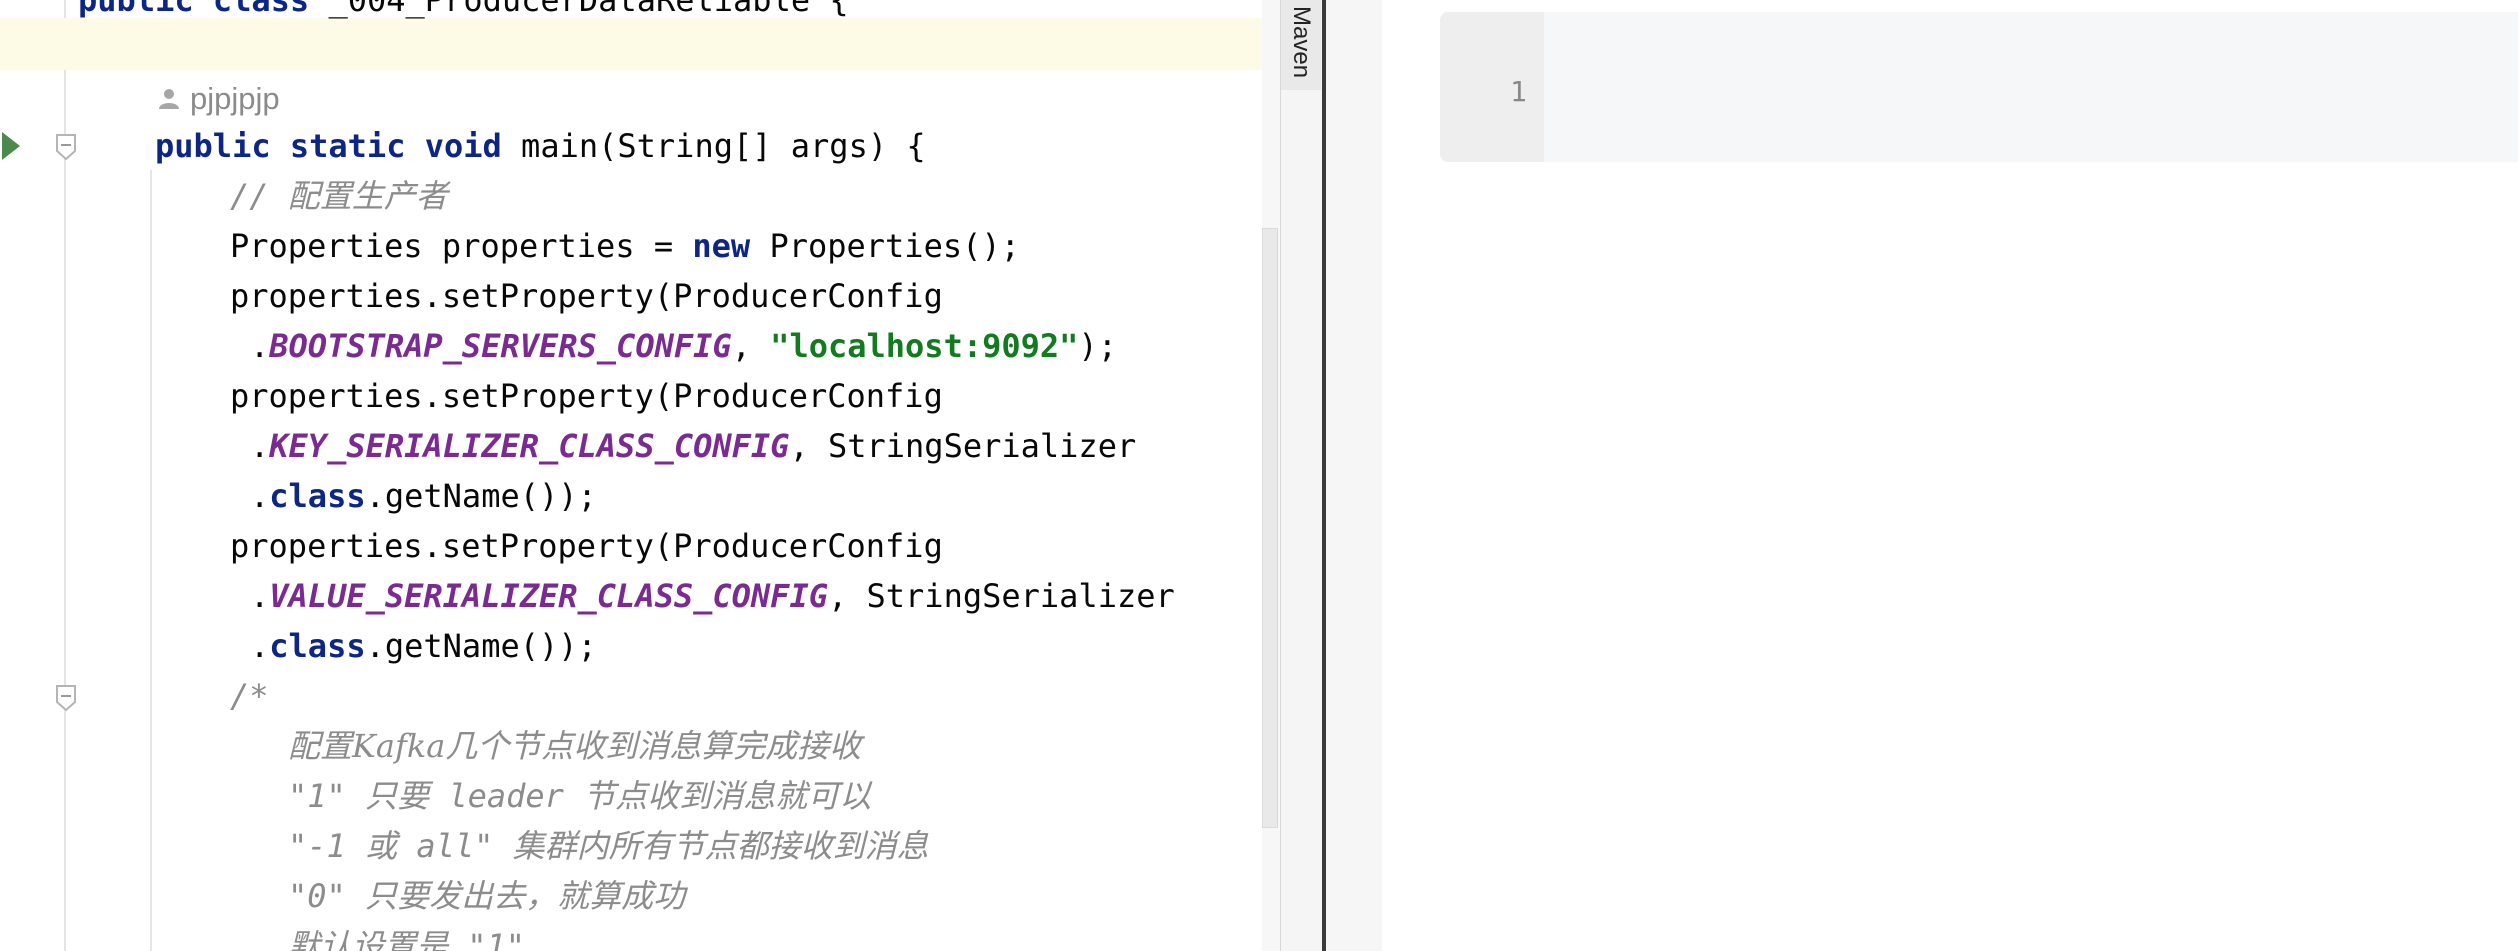 The width and height of the screenshot is (2518, 951). What do you see at coordinates (151, 560) in the screenshot?
I see `indent-guide` at bounding box center [151, 560].